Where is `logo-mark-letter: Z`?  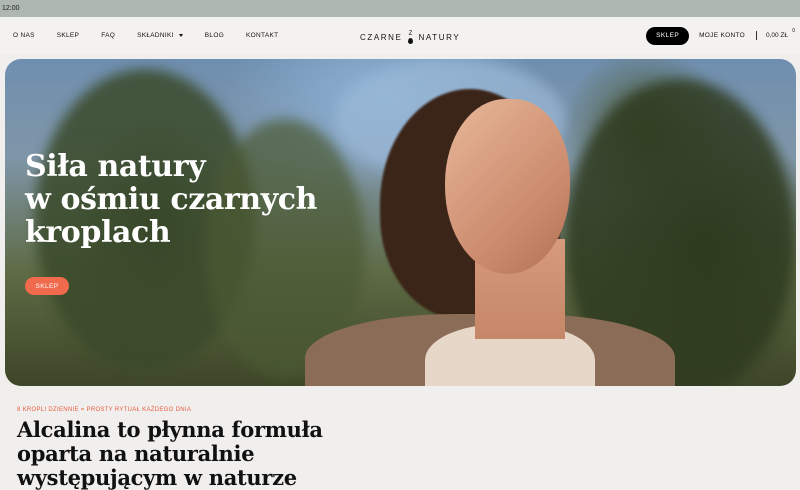
logo-mark-letter: Z is located at coordinates (410, 33).